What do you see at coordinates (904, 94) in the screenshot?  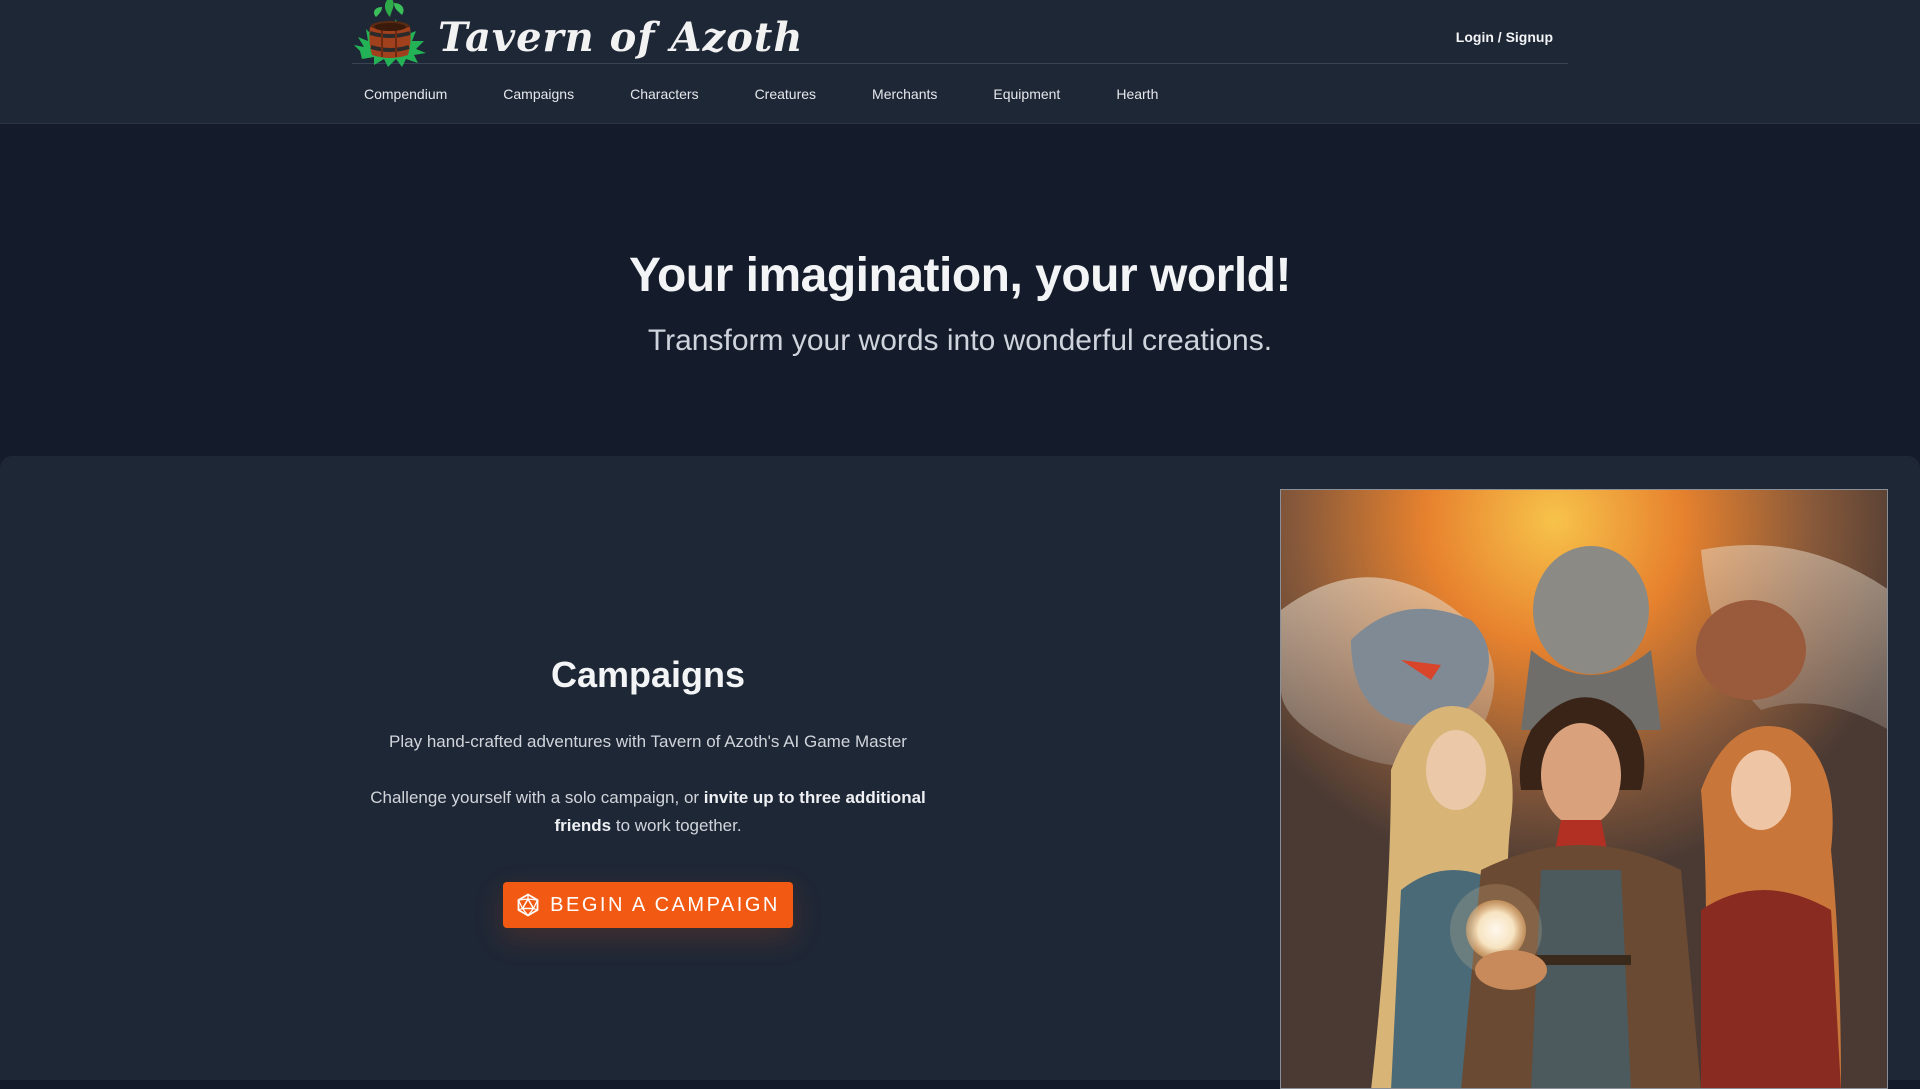 I see `nav-item-merchants: Merchants` at bounding box center [904, 94].